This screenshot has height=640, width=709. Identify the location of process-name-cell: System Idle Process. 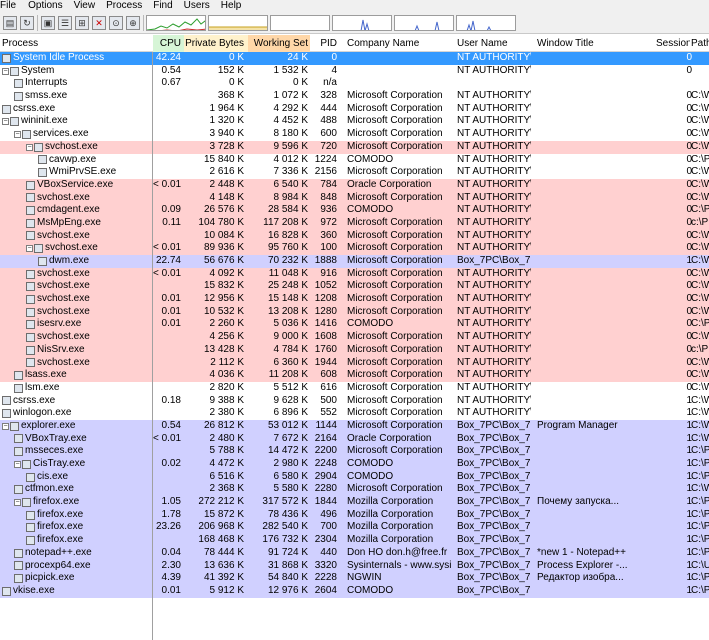
(77, 58).